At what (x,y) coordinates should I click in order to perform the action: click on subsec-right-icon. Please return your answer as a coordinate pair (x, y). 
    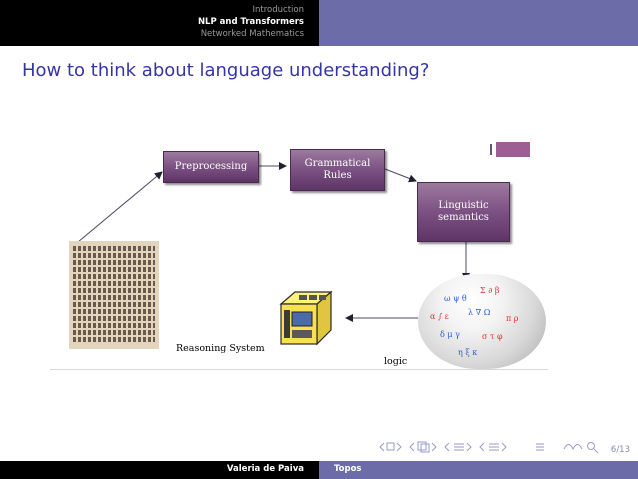
    Looking at the image, I should click on (504, 447).